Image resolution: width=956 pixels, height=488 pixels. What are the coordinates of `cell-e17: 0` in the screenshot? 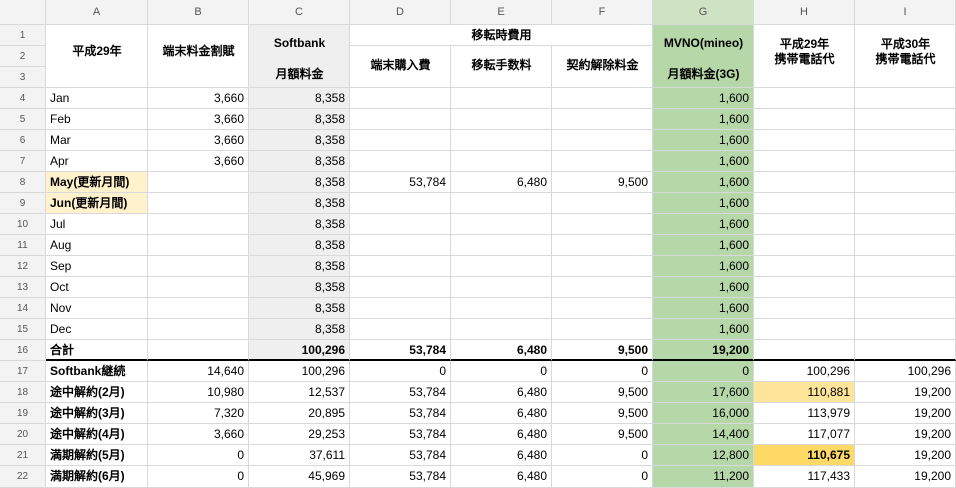 It's located at (501, 371).